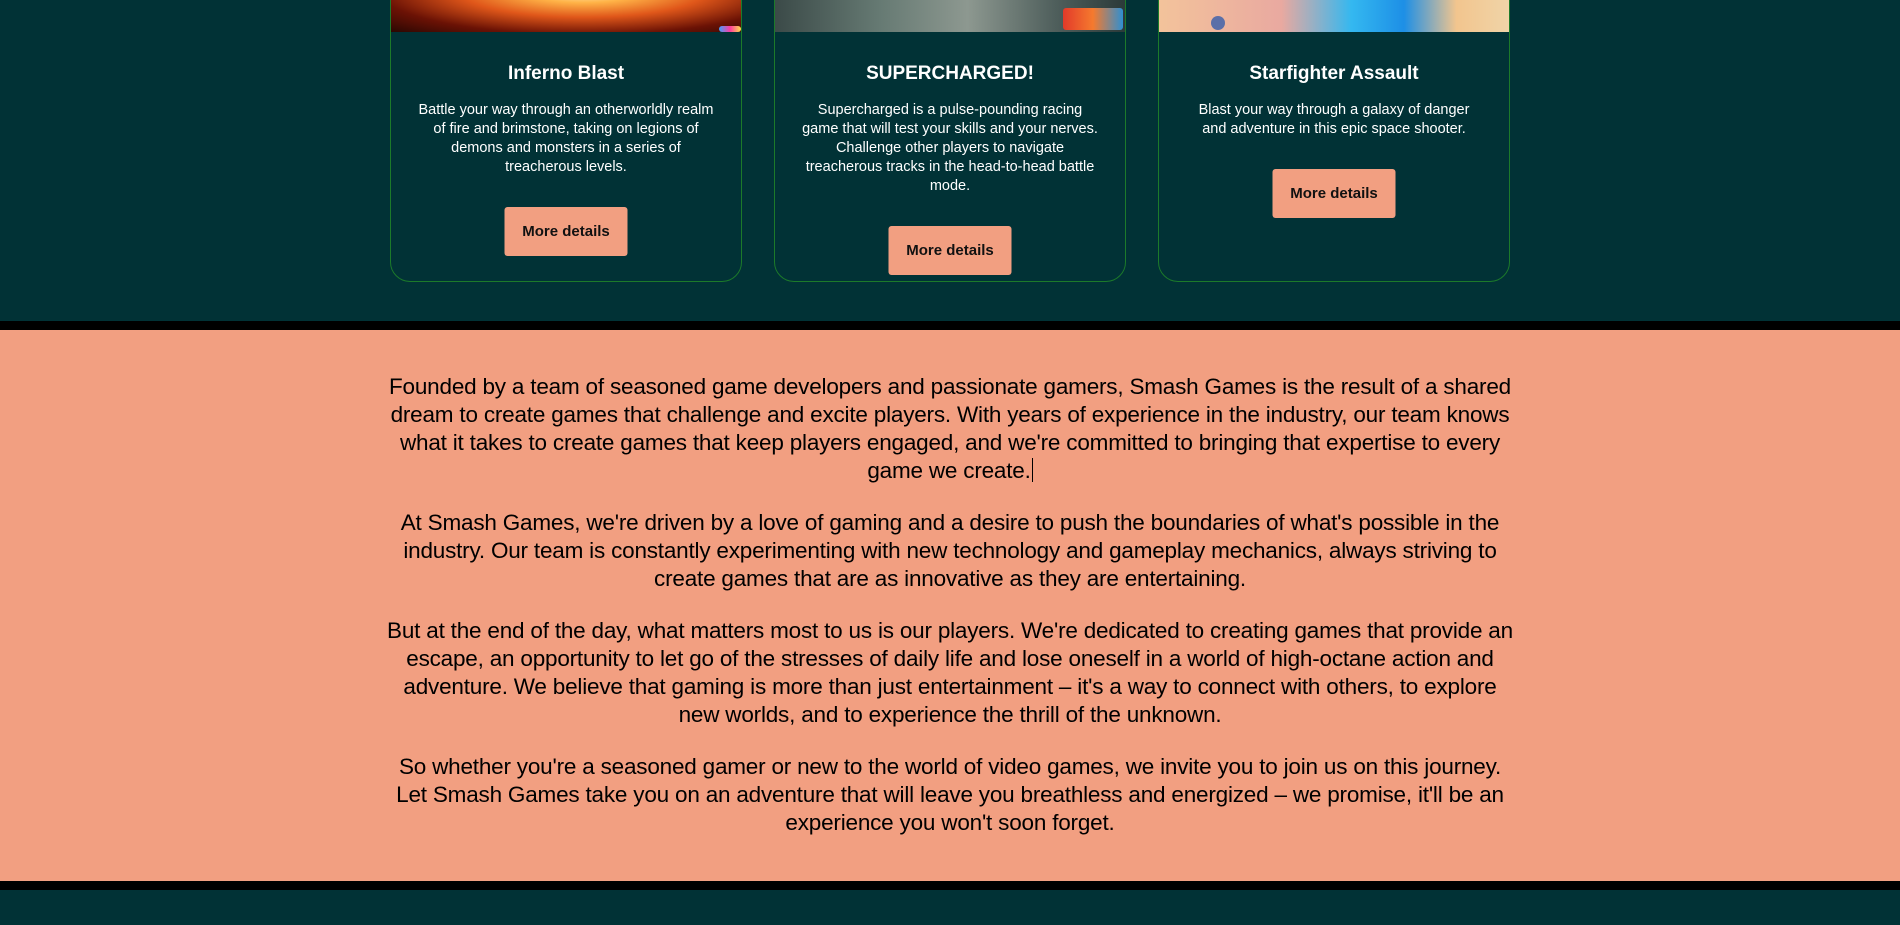 The height and width of the screenshot is (925, 1900). Describe the element at coordinates (950, 907) in the screenshot. I see `footer-strip` at that location.